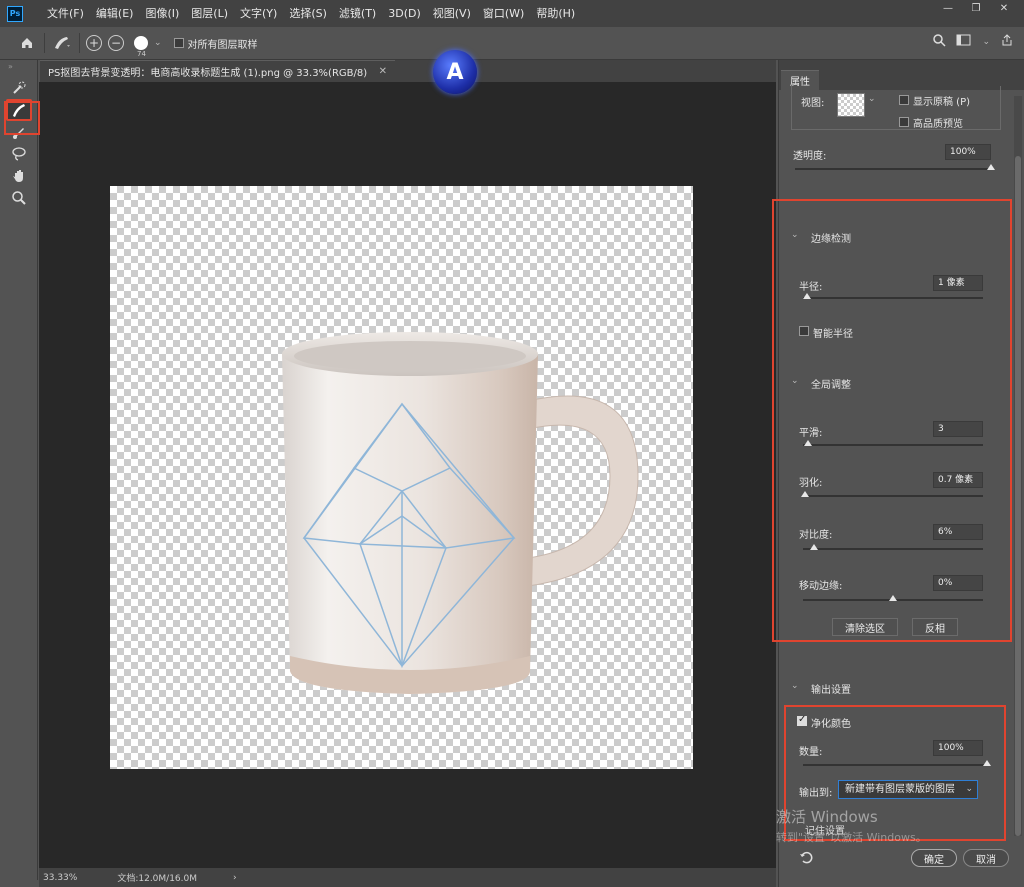 The width and height of the screenshot is (1024, 887). What do you see at coordinates (404, 13) in the screenshot?
I see `menu-3d: 3D(D)` at bounding box center [404, 13].